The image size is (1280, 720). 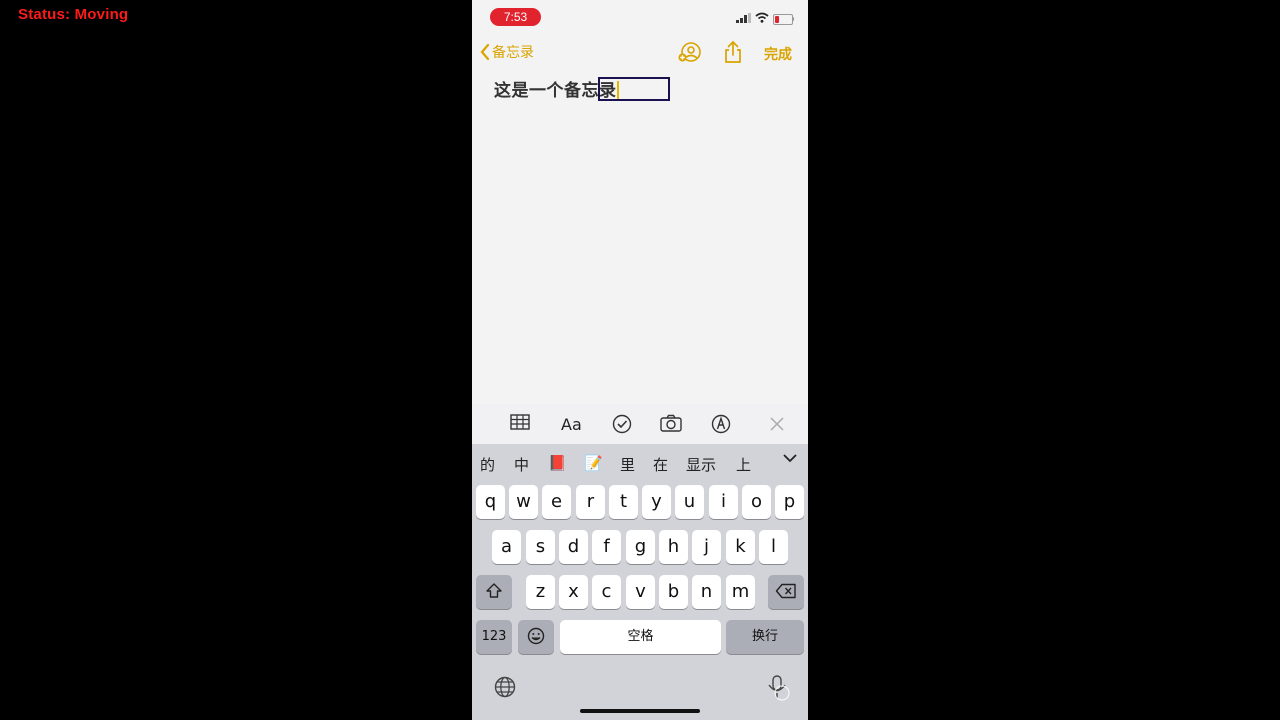 What do you see at coordinates (515, 17) in the screenshot?
I see `time-indicator: 7:53` at bounding box center [515, 17].